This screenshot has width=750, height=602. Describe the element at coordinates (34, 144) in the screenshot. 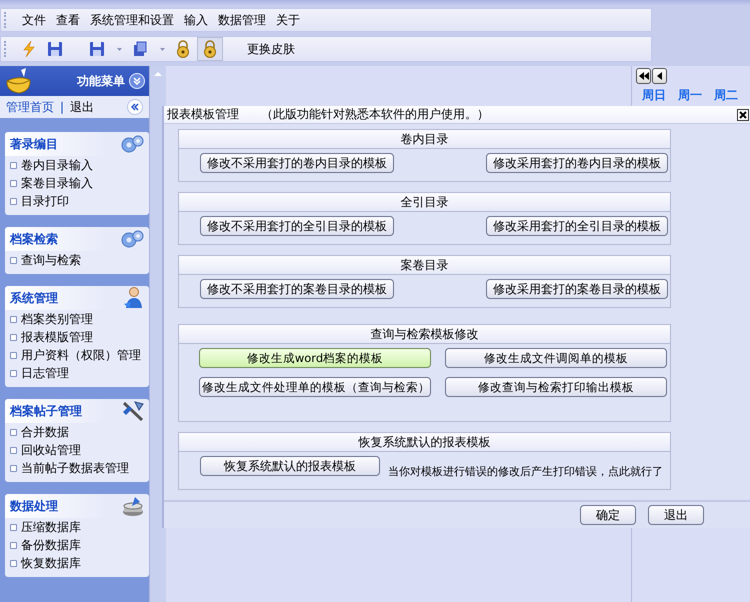

I see `section-title: 著录编目` at that location.